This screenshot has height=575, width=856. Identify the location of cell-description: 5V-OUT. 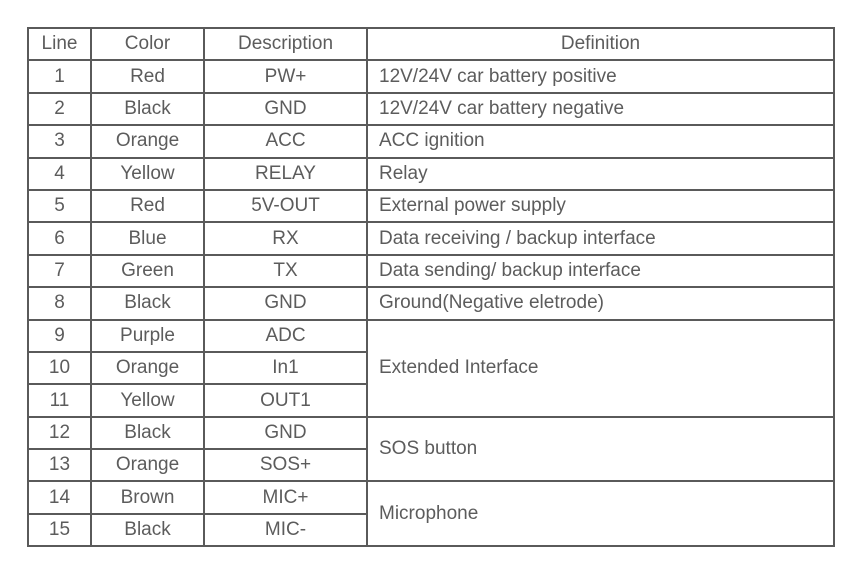
(285, 206).